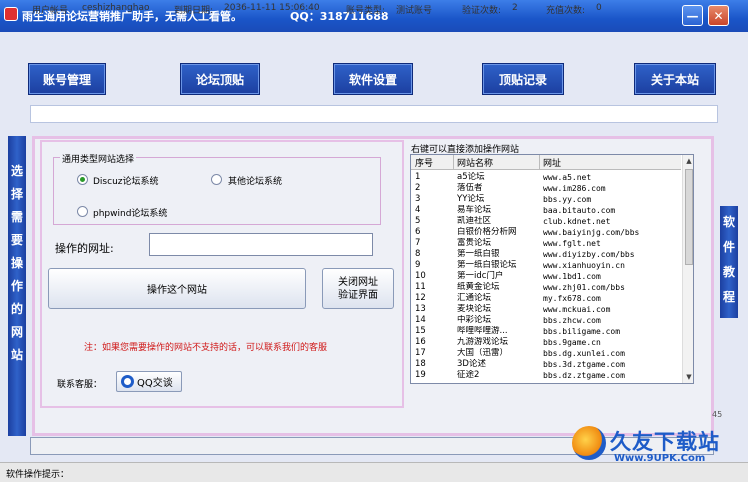 Image resolution: width=748 pixels, height=482 pixels. I want to click on row-no: 17, so click(420, 353).